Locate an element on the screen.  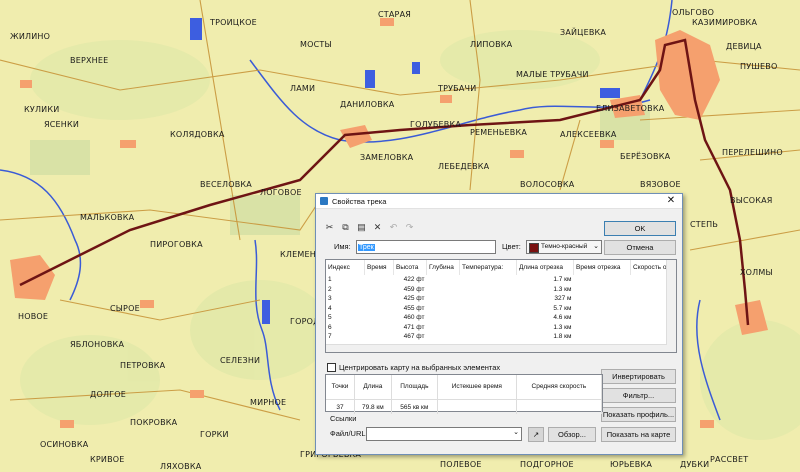
name-value: Трек is located at coordinates (366, 247).